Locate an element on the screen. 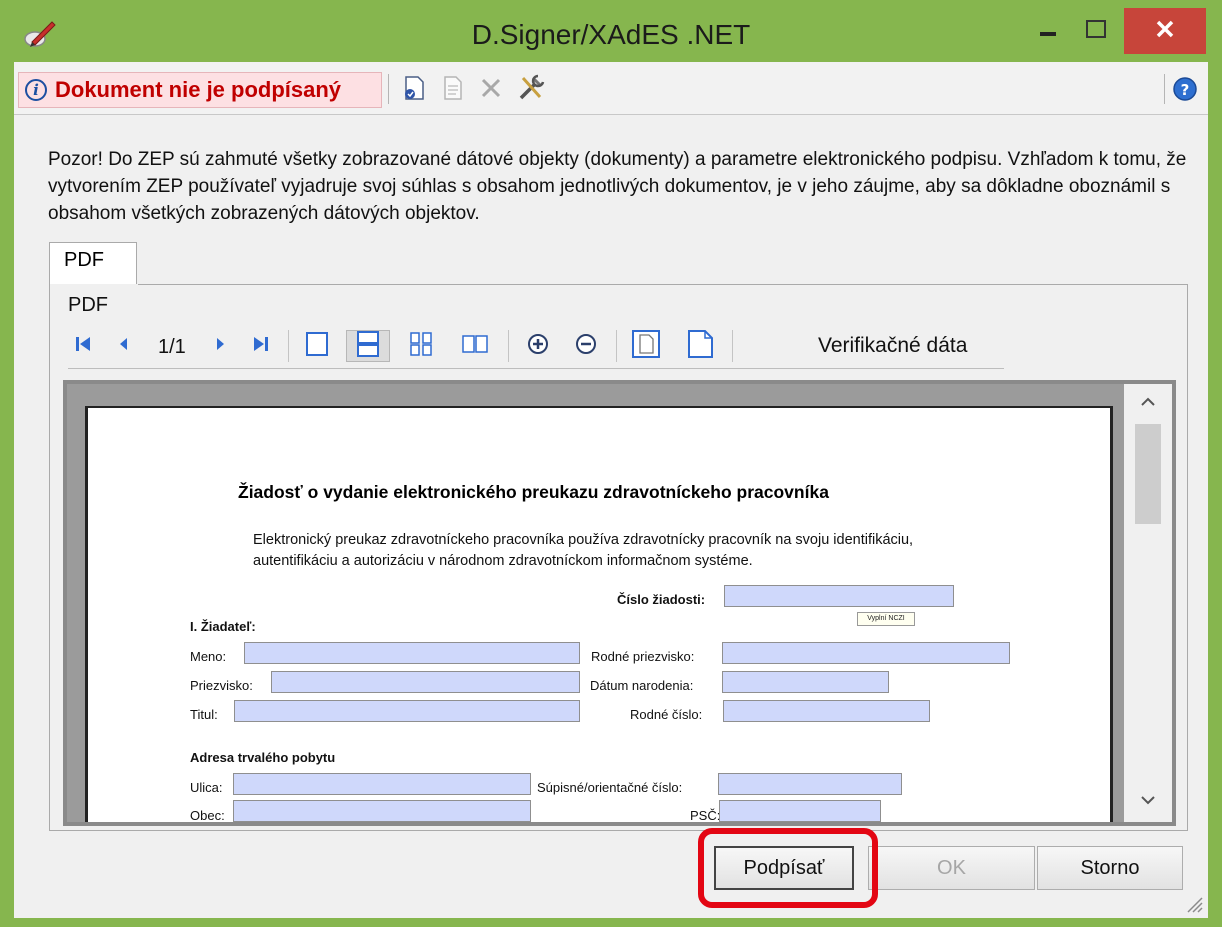 This screenshot has width=1222, height=927. settings-button is located at coordinates (531, 90).